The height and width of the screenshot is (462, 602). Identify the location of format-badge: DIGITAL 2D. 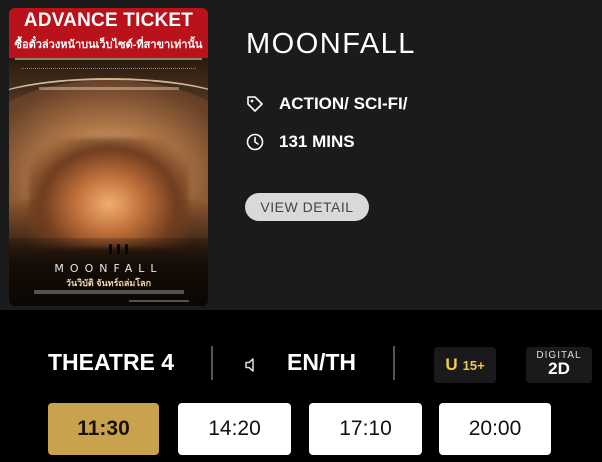
(559, 365).